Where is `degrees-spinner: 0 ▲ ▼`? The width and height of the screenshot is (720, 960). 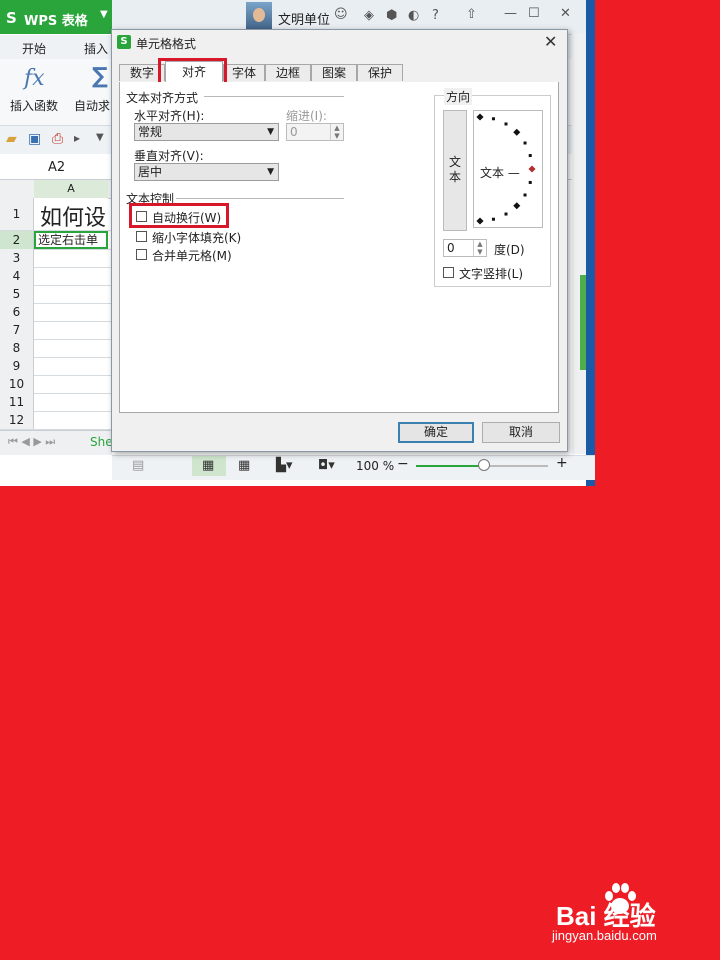
degrees-spinner: 0 ▲ ▼ is located at coordinates (465, 248).